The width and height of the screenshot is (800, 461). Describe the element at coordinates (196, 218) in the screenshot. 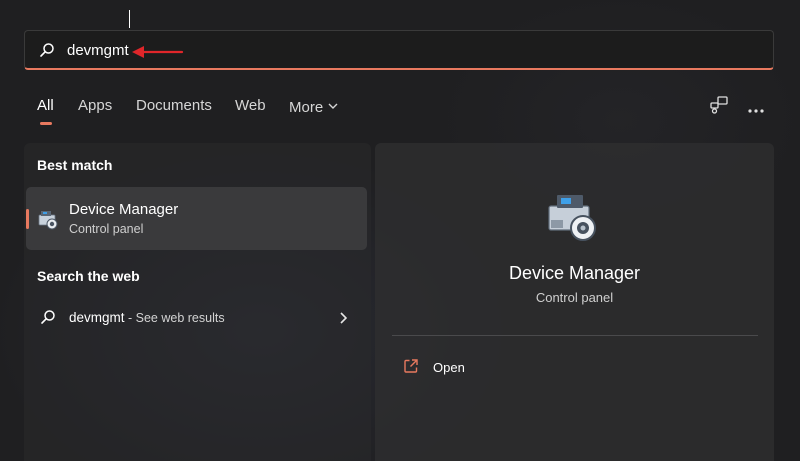

I see `best-match-result: Device Manager Control panel` at that location.